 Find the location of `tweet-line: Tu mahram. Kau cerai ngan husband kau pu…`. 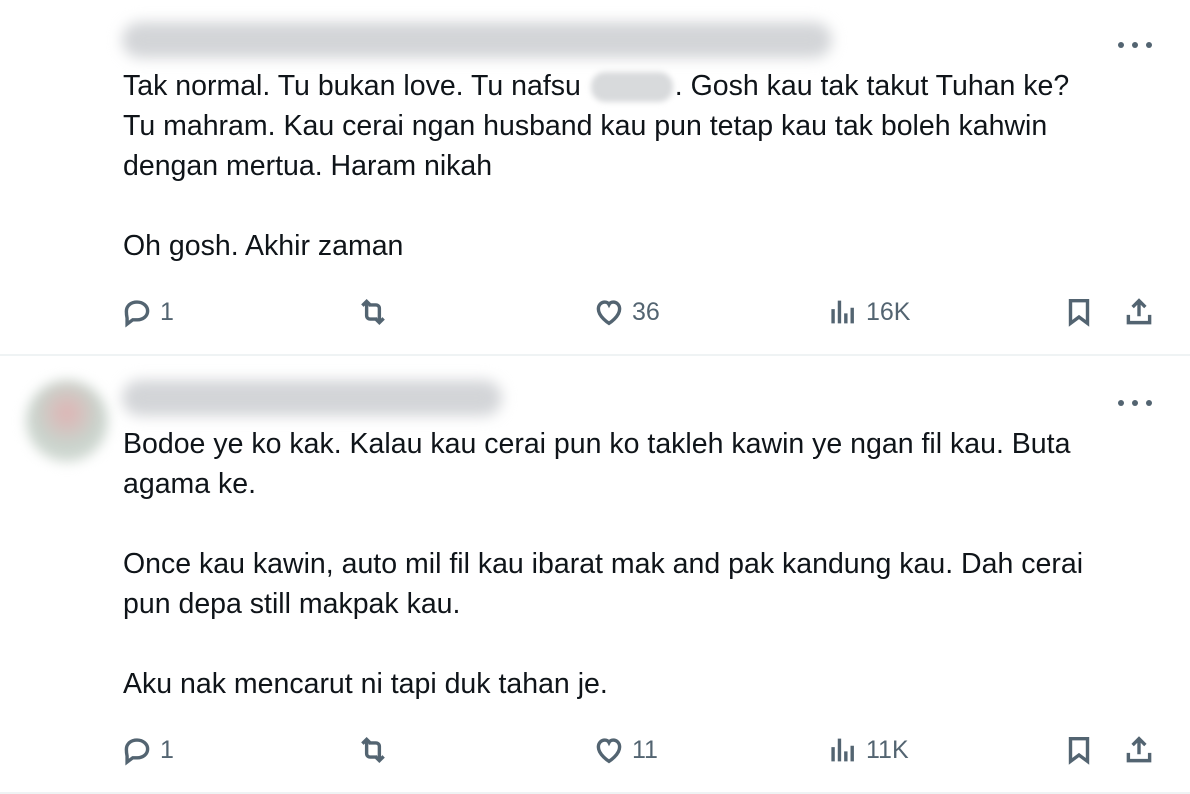

tweet-line: Tu mahram. Kau cerai ngan husband kau pu… is located at coordinates (585, 126).